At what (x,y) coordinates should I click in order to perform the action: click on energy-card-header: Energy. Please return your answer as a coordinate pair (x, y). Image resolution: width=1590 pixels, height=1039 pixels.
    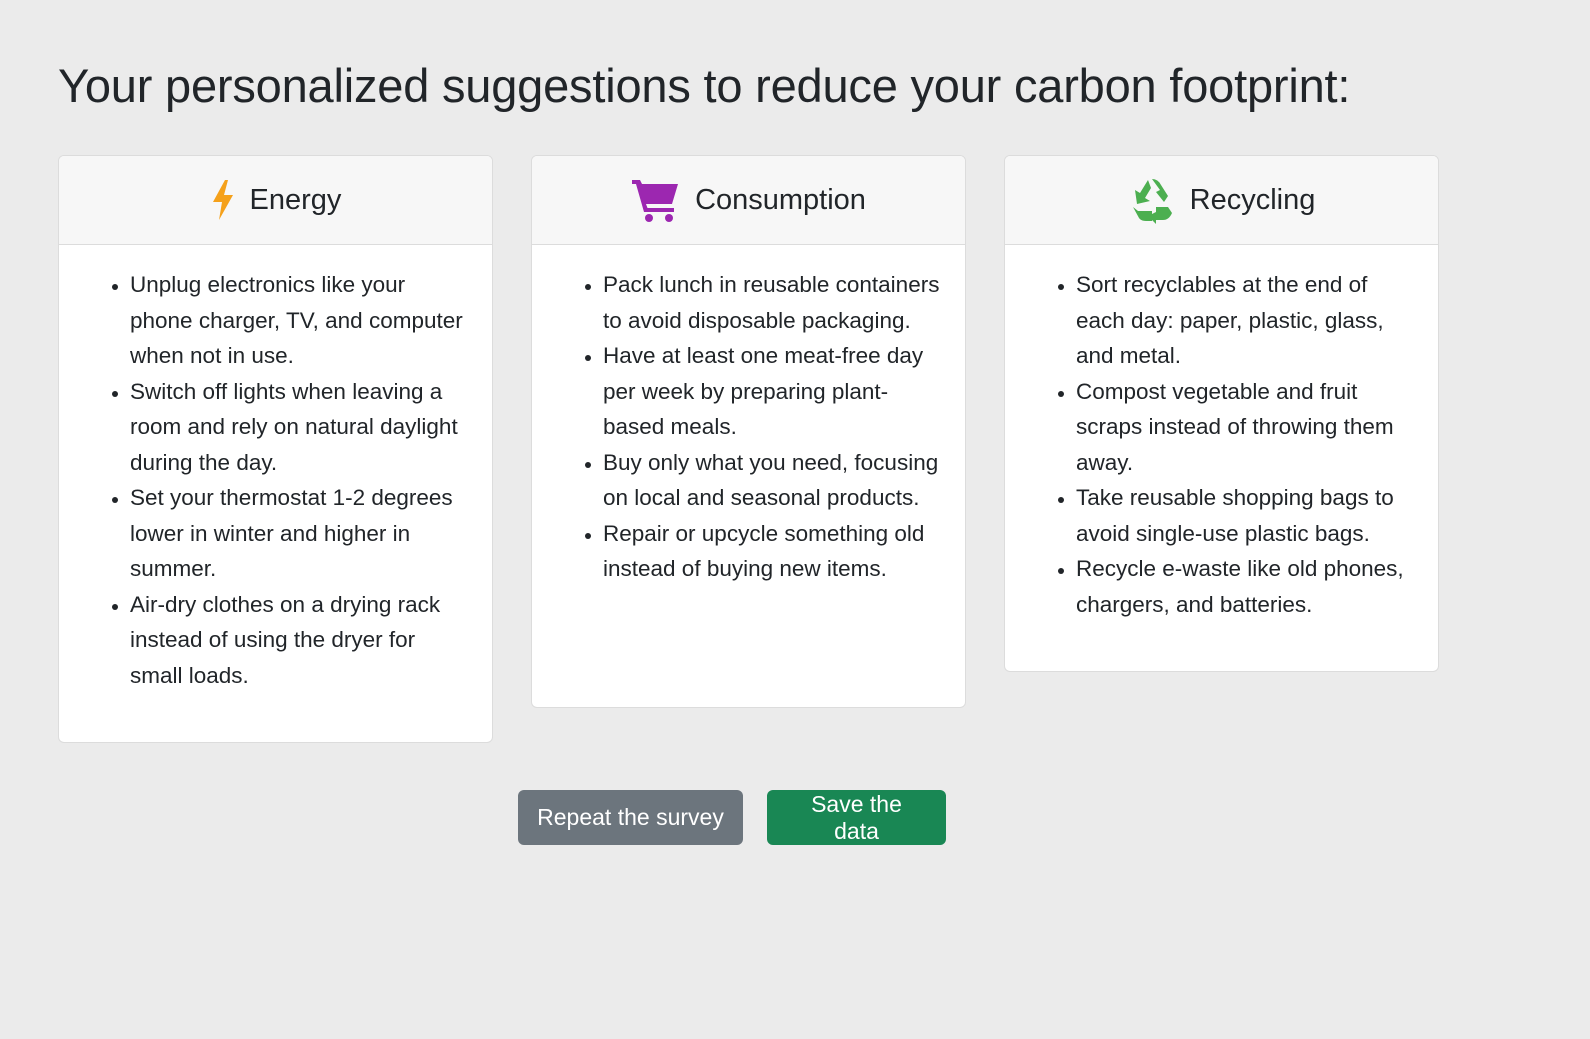
    Looking at the image, I should click on (275, 200).